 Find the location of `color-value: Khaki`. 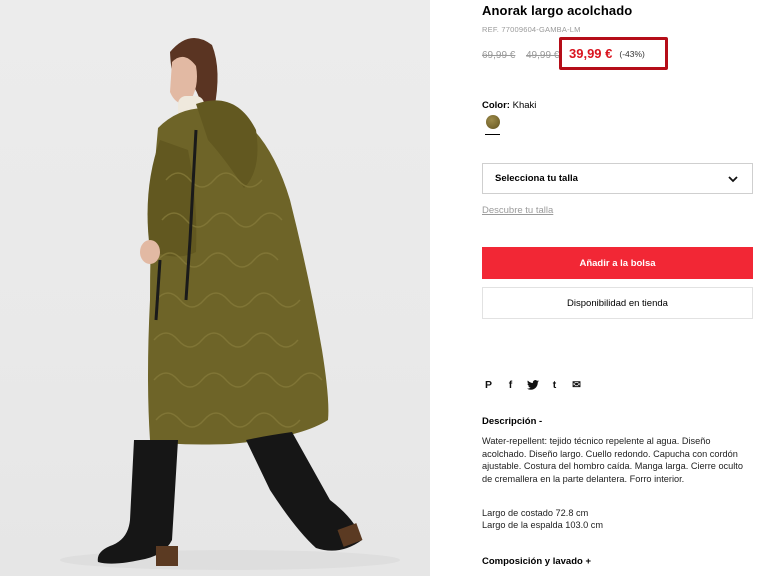

color-value: Khaki is located at coordinates (524, 105).